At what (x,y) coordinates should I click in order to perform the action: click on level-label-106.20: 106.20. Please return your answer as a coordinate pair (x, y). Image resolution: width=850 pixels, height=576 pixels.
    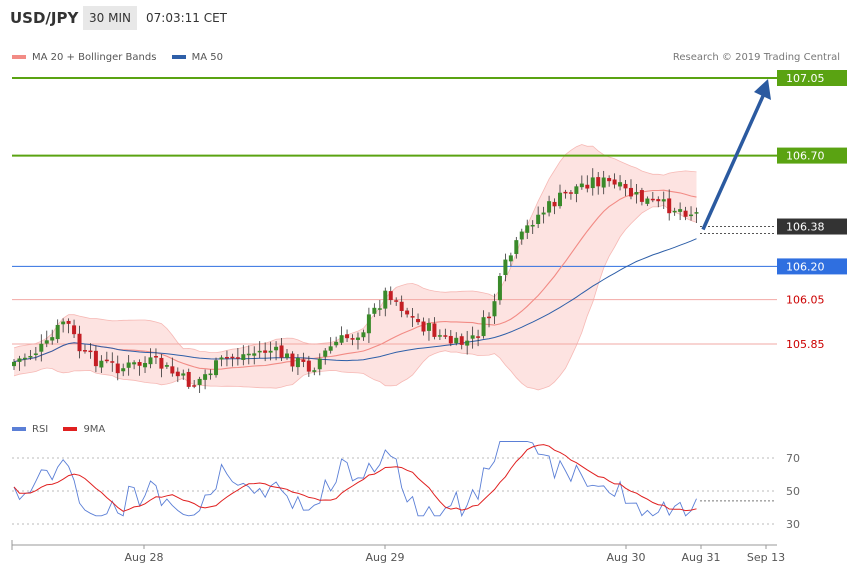
    Looking at the image, I should click on (805, 266).